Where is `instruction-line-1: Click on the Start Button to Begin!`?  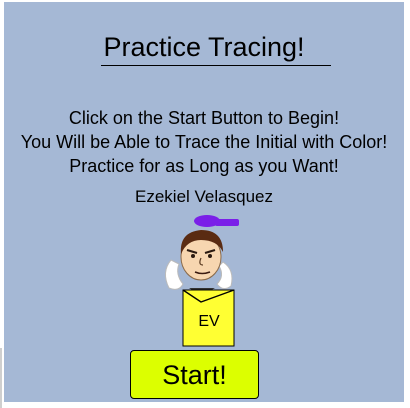
instruction-line-1: Click on the Start Button to Begin! is located at coordinates (204, 118).